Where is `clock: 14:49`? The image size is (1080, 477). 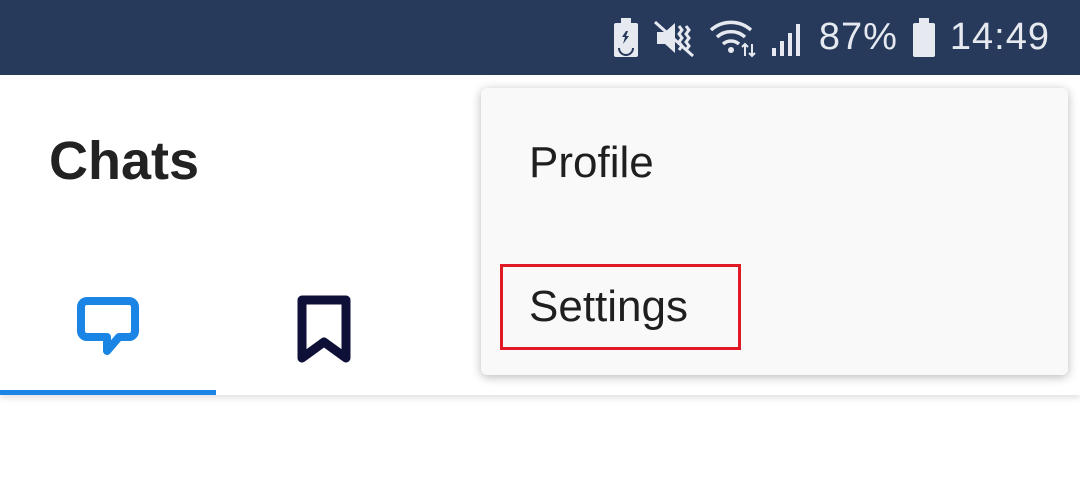
clock: 14:49 is located at coordinates (999, 37).